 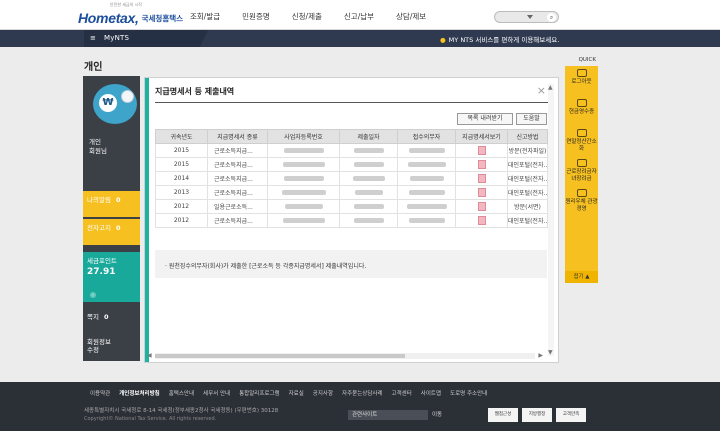 What do you see at coordinates (411, 16) in the screenshot?
I see `menu-consult: 상담/제보` at bounding box center [411, 16].